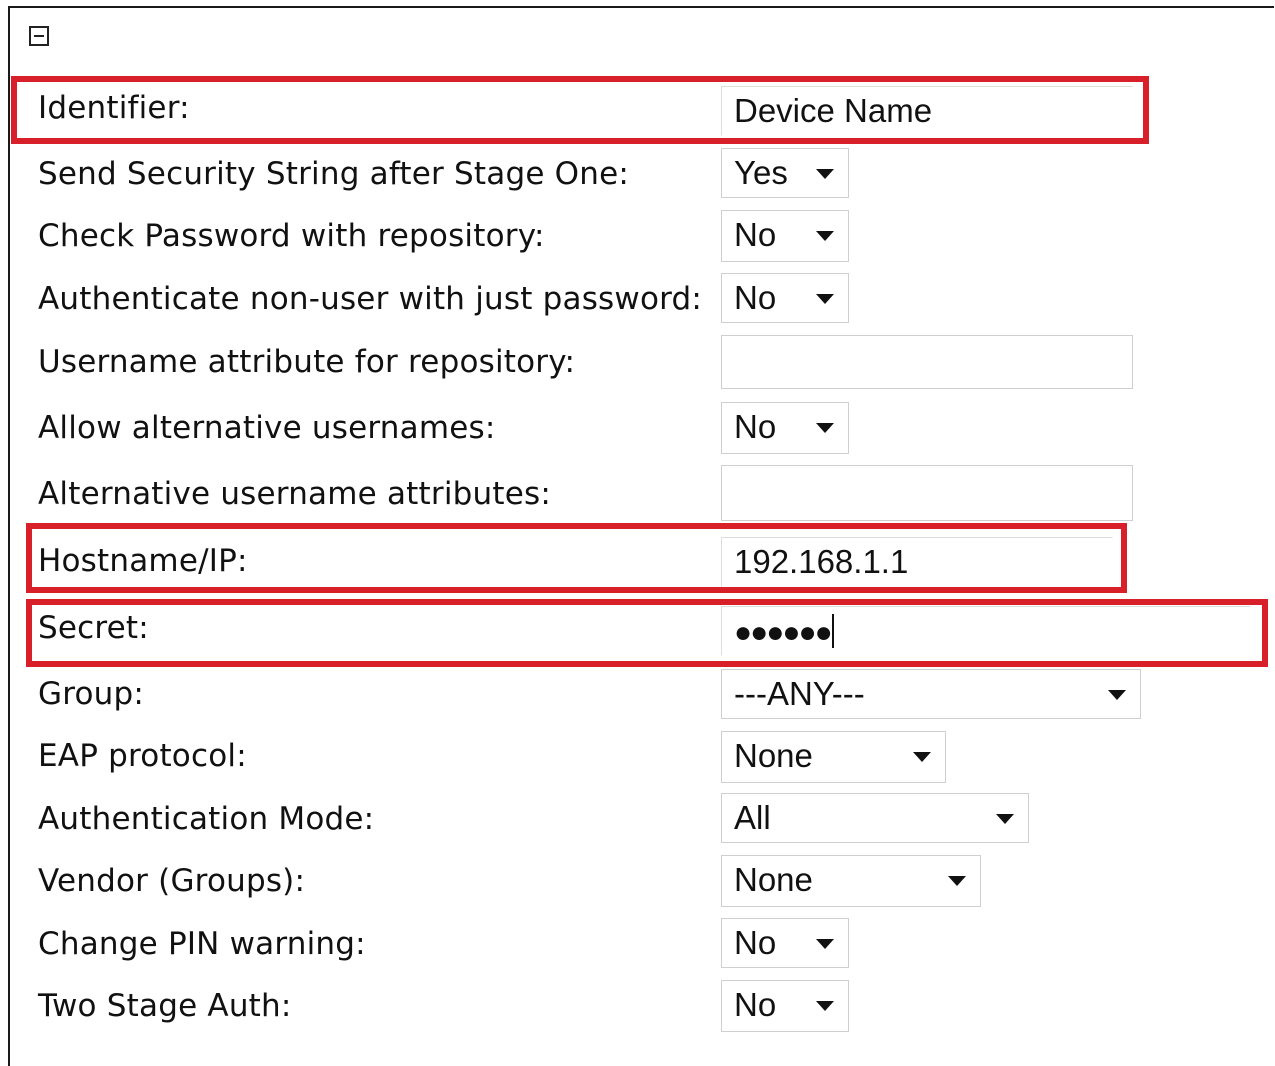 This screenshot has width=1275, height=1066. I want to click on text-cursor, so click(832, 631).